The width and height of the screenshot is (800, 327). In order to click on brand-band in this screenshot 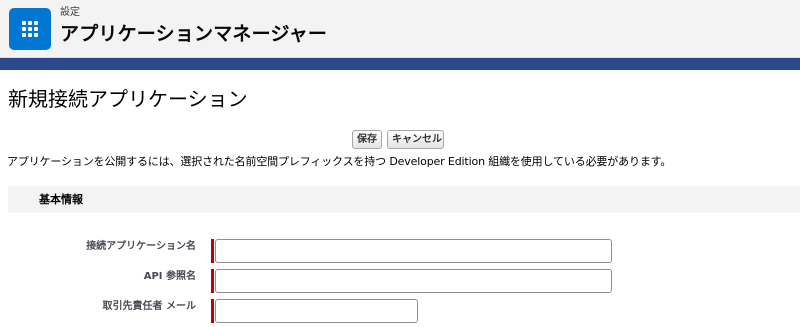, I will do `click(400, 64)`.